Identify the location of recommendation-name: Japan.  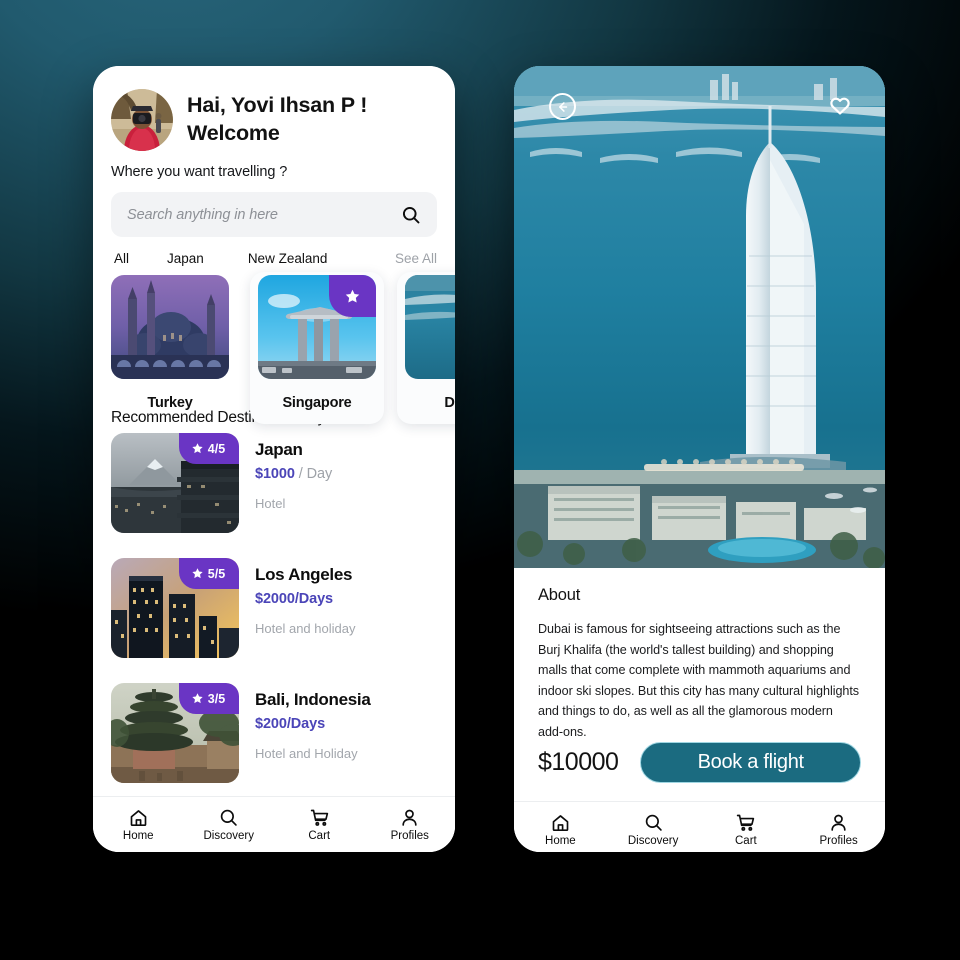
(279, 449).